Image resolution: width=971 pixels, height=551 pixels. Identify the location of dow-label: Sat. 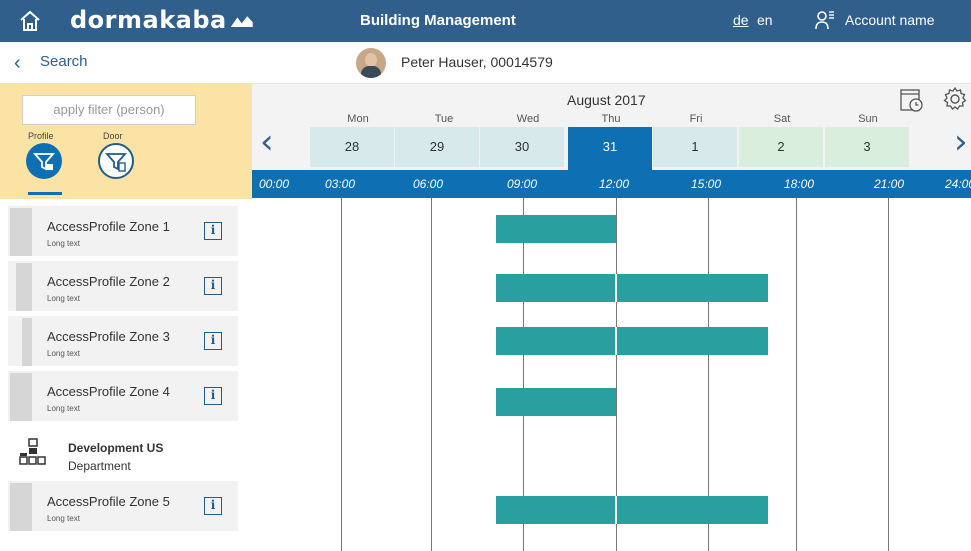
(782, 119).